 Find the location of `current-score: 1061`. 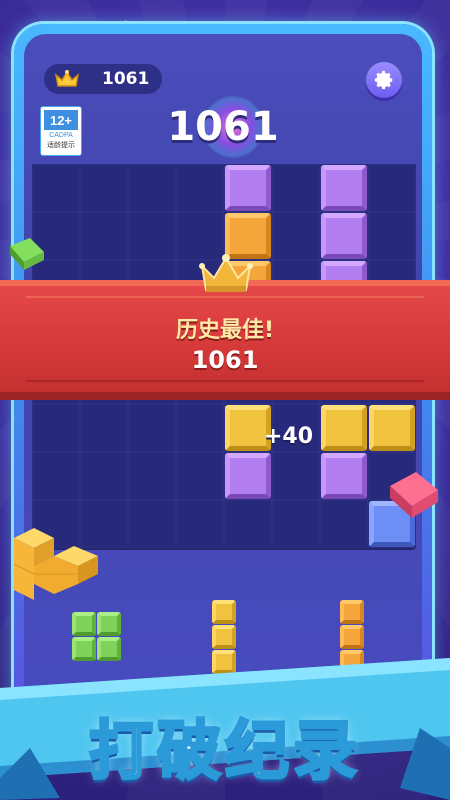

current-score: 1061 is located at coordinates (223, 127).